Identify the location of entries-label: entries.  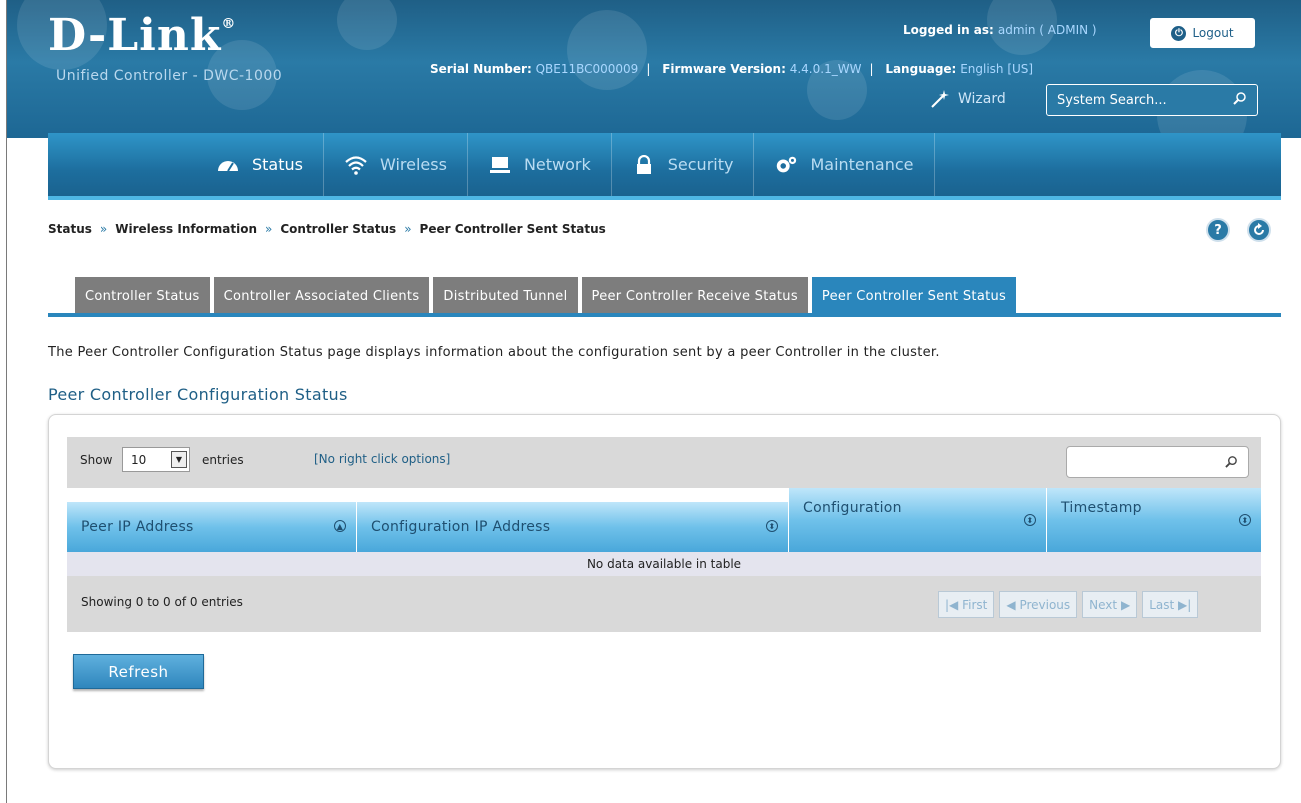
(223, 460).